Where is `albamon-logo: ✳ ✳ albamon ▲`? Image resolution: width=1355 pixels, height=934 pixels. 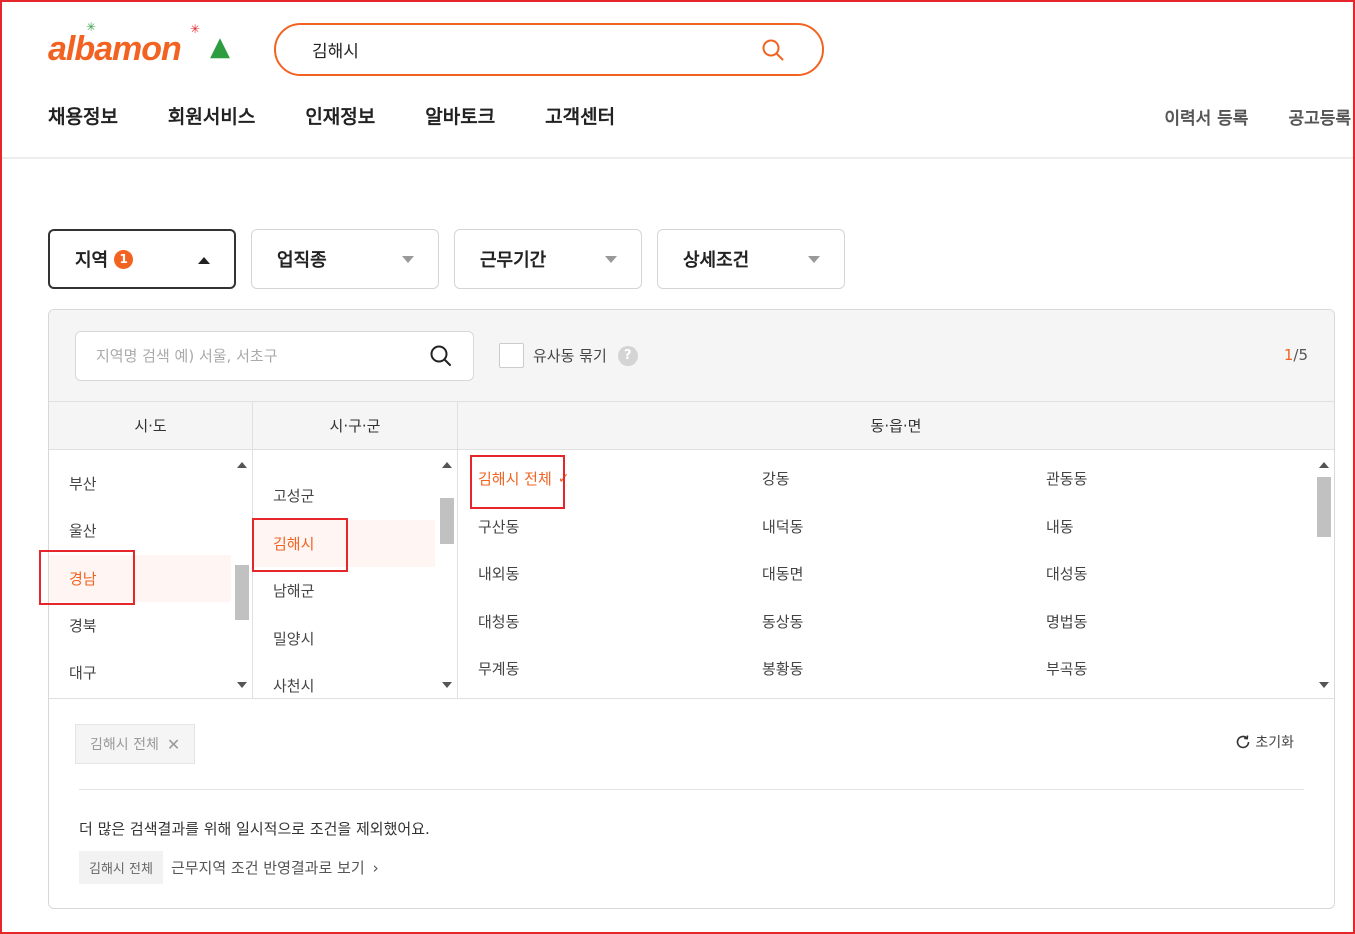 albamon-logo: ✳ ✳ albamon ▲ is located at coordinates (143, 47).